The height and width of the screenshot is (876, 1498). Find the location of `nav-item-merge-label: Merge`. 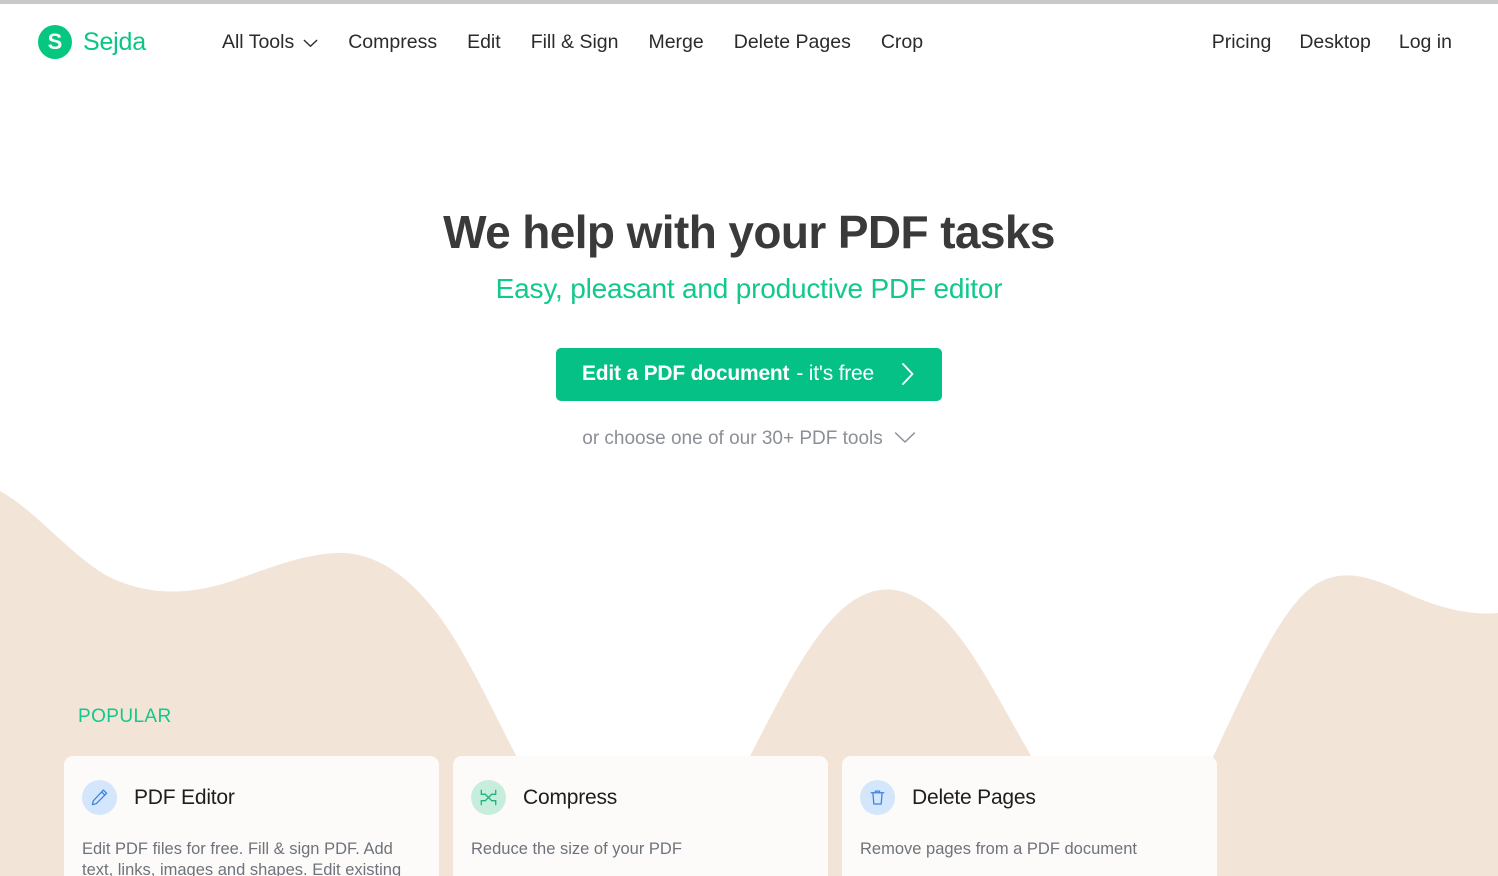

nav-item-merge-label: Merge is located at coordinates (676, 41).